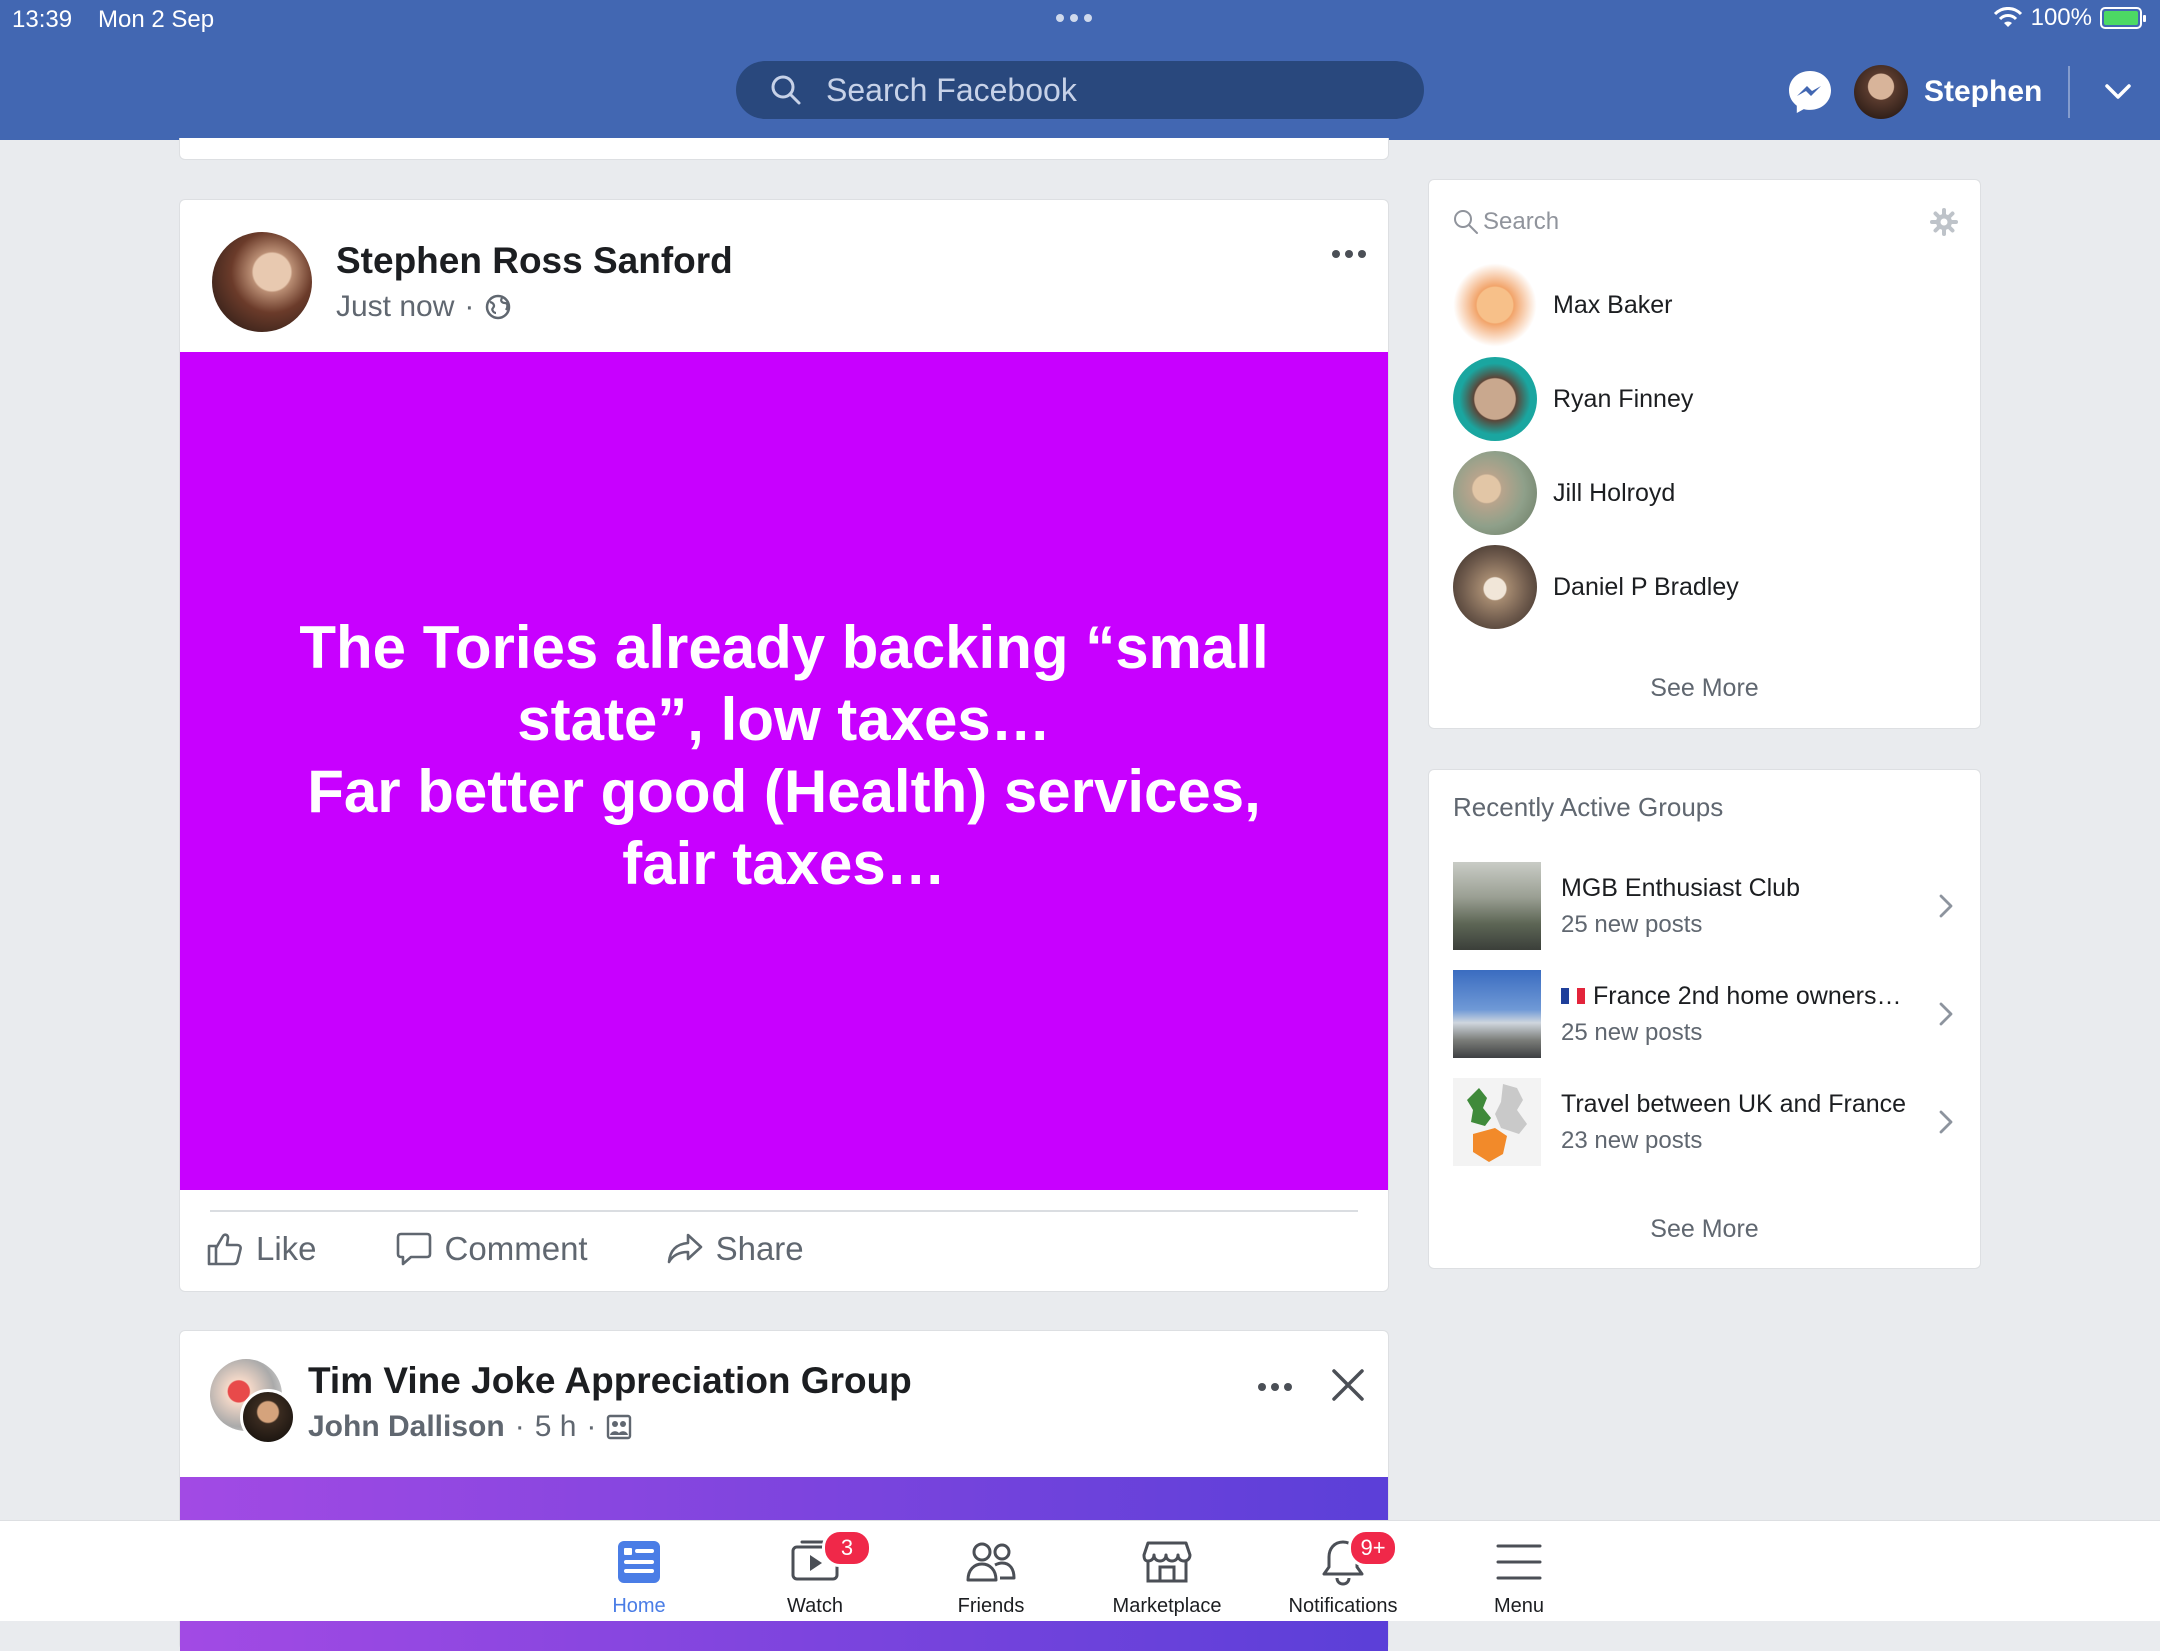 The image size is (2160, 1651). What do you see at coordinates (2007, 17) in the screenshot?
I see `wifi-icon` at bounding box center [2007, 17].